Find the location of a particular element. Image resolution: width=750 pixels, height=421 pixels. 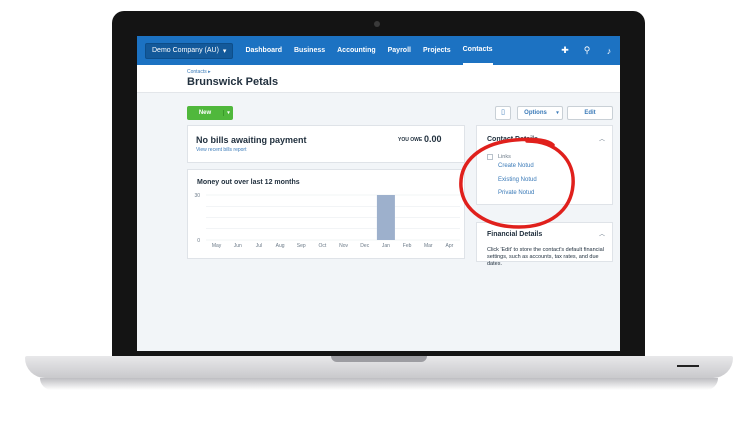

laptop-base is located at coordinates (379, 367).